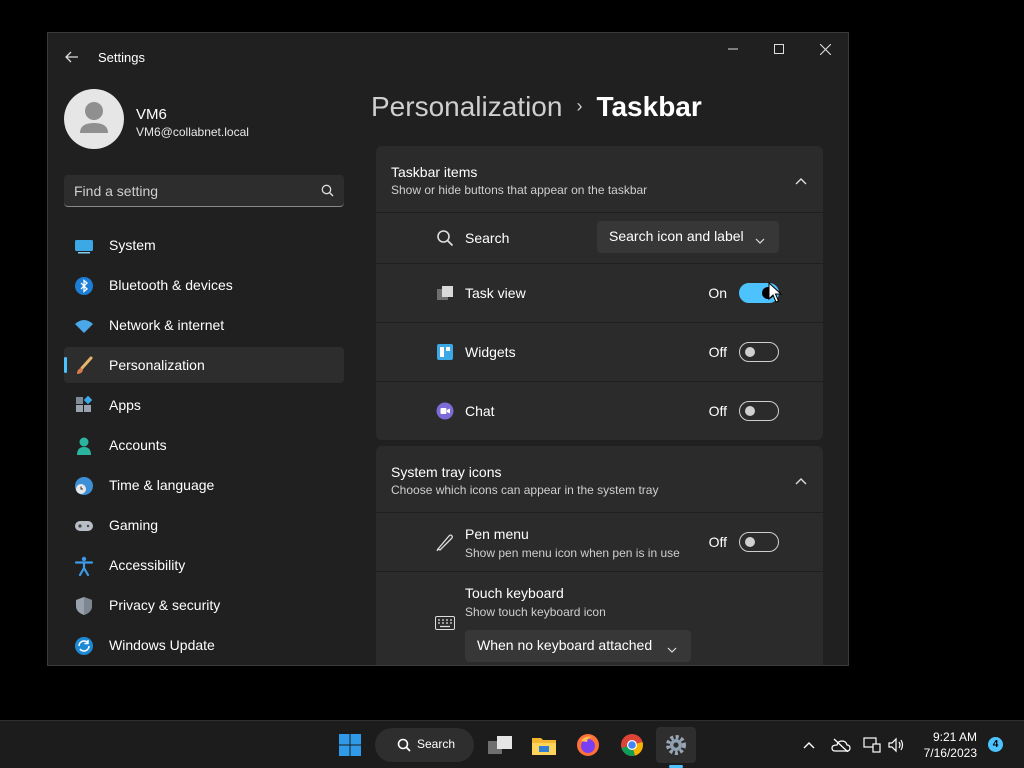 The image size is (1024, 768). What do you see at coordinates (495, 293) in the screenshot?
I see `row-label: Task view` at bounding box center [495, 293].